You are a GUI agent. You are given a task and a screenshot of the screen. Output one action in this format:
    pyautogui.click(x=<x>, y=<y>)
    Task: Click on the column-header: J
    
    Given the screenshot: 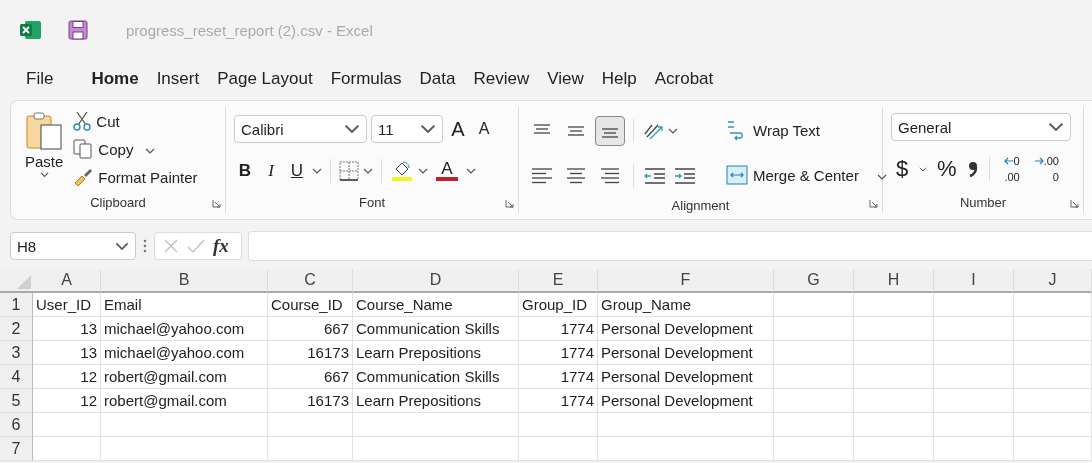 What is the action you would take?
    pyautogui.click(x=1053, y=281)
    